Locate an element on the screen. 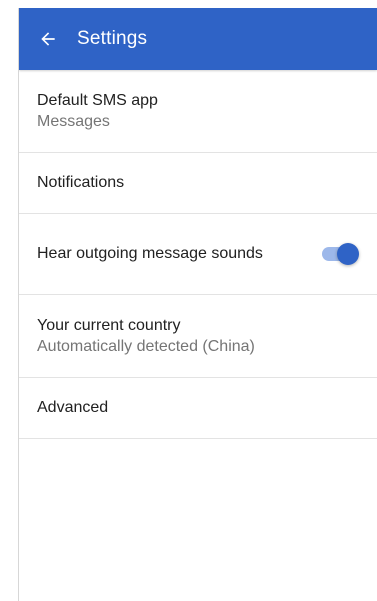 The image size is (377, 601). outgoing-sounds-switch is located at coordinates (340, 254).